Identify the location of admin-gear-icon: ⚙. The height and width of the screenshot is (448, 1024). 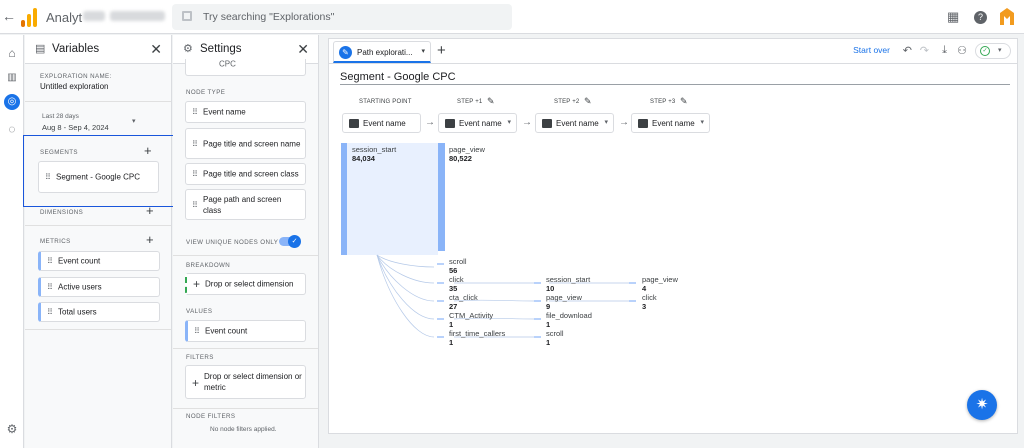
(12, 429).